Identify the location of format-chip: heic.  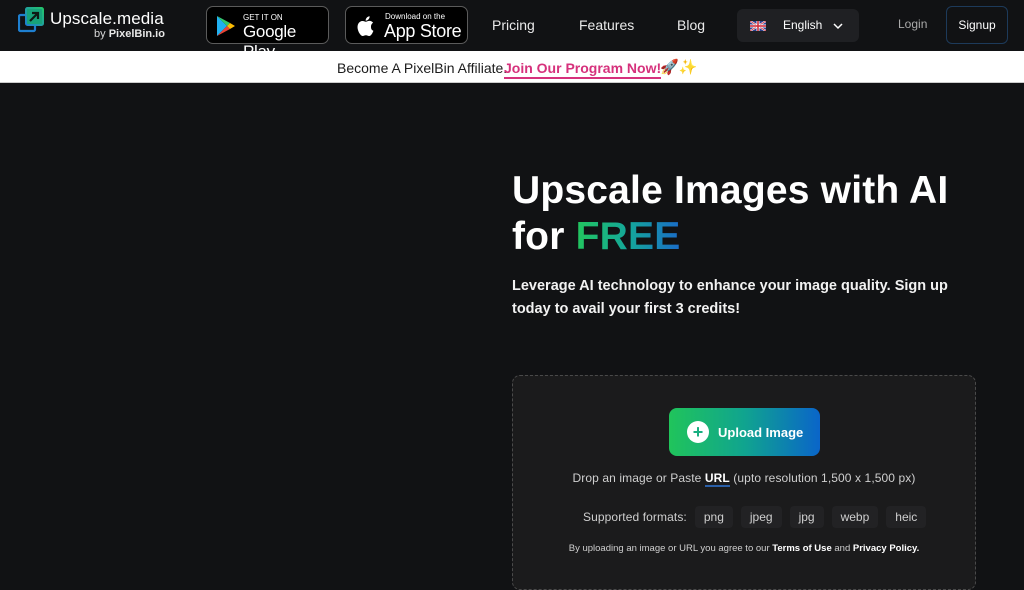
(906, 517).